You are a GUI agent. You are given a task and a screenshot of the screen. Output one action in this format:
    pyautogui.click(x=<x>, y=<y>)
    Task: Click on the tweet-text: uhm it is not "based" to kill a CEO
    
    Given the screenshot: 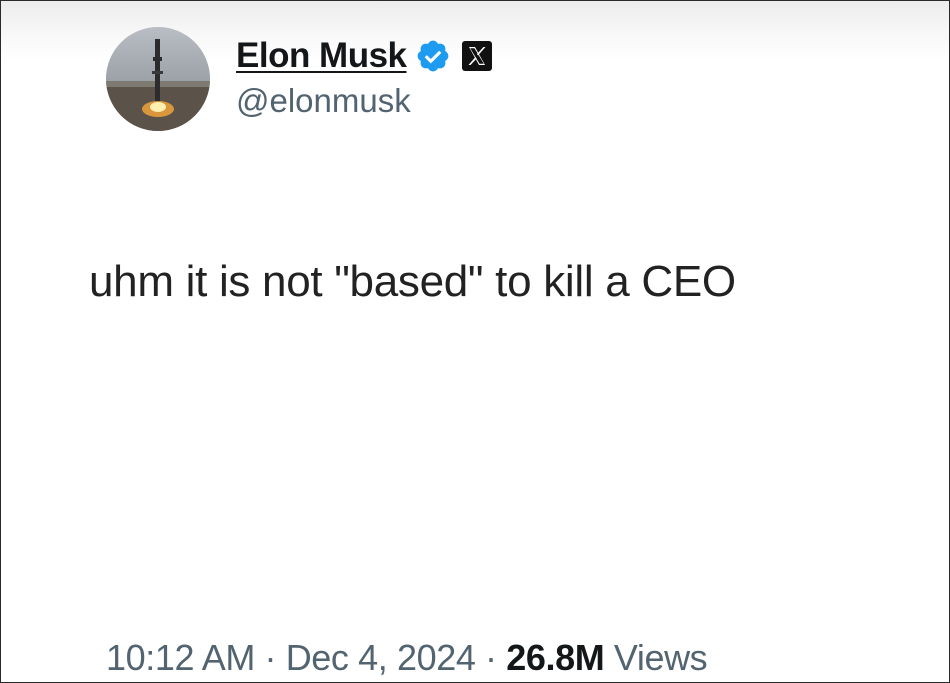 What is the action you would take?
    pyautogui.click(x=412, y=281)
    